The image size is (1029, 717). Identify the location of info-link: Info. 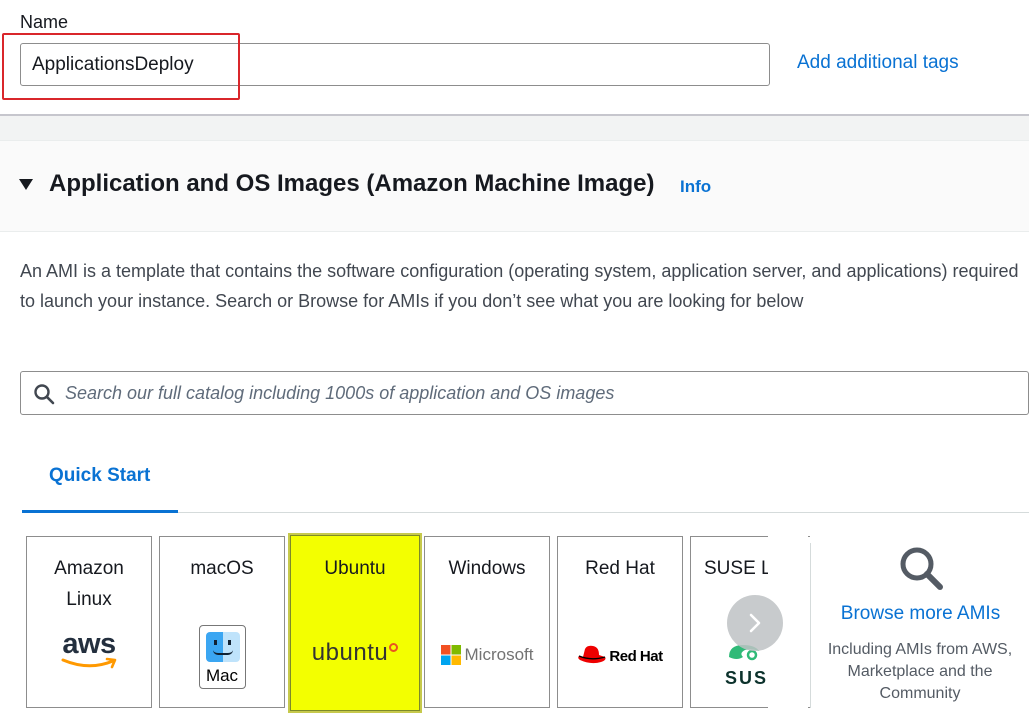
(695, 187).